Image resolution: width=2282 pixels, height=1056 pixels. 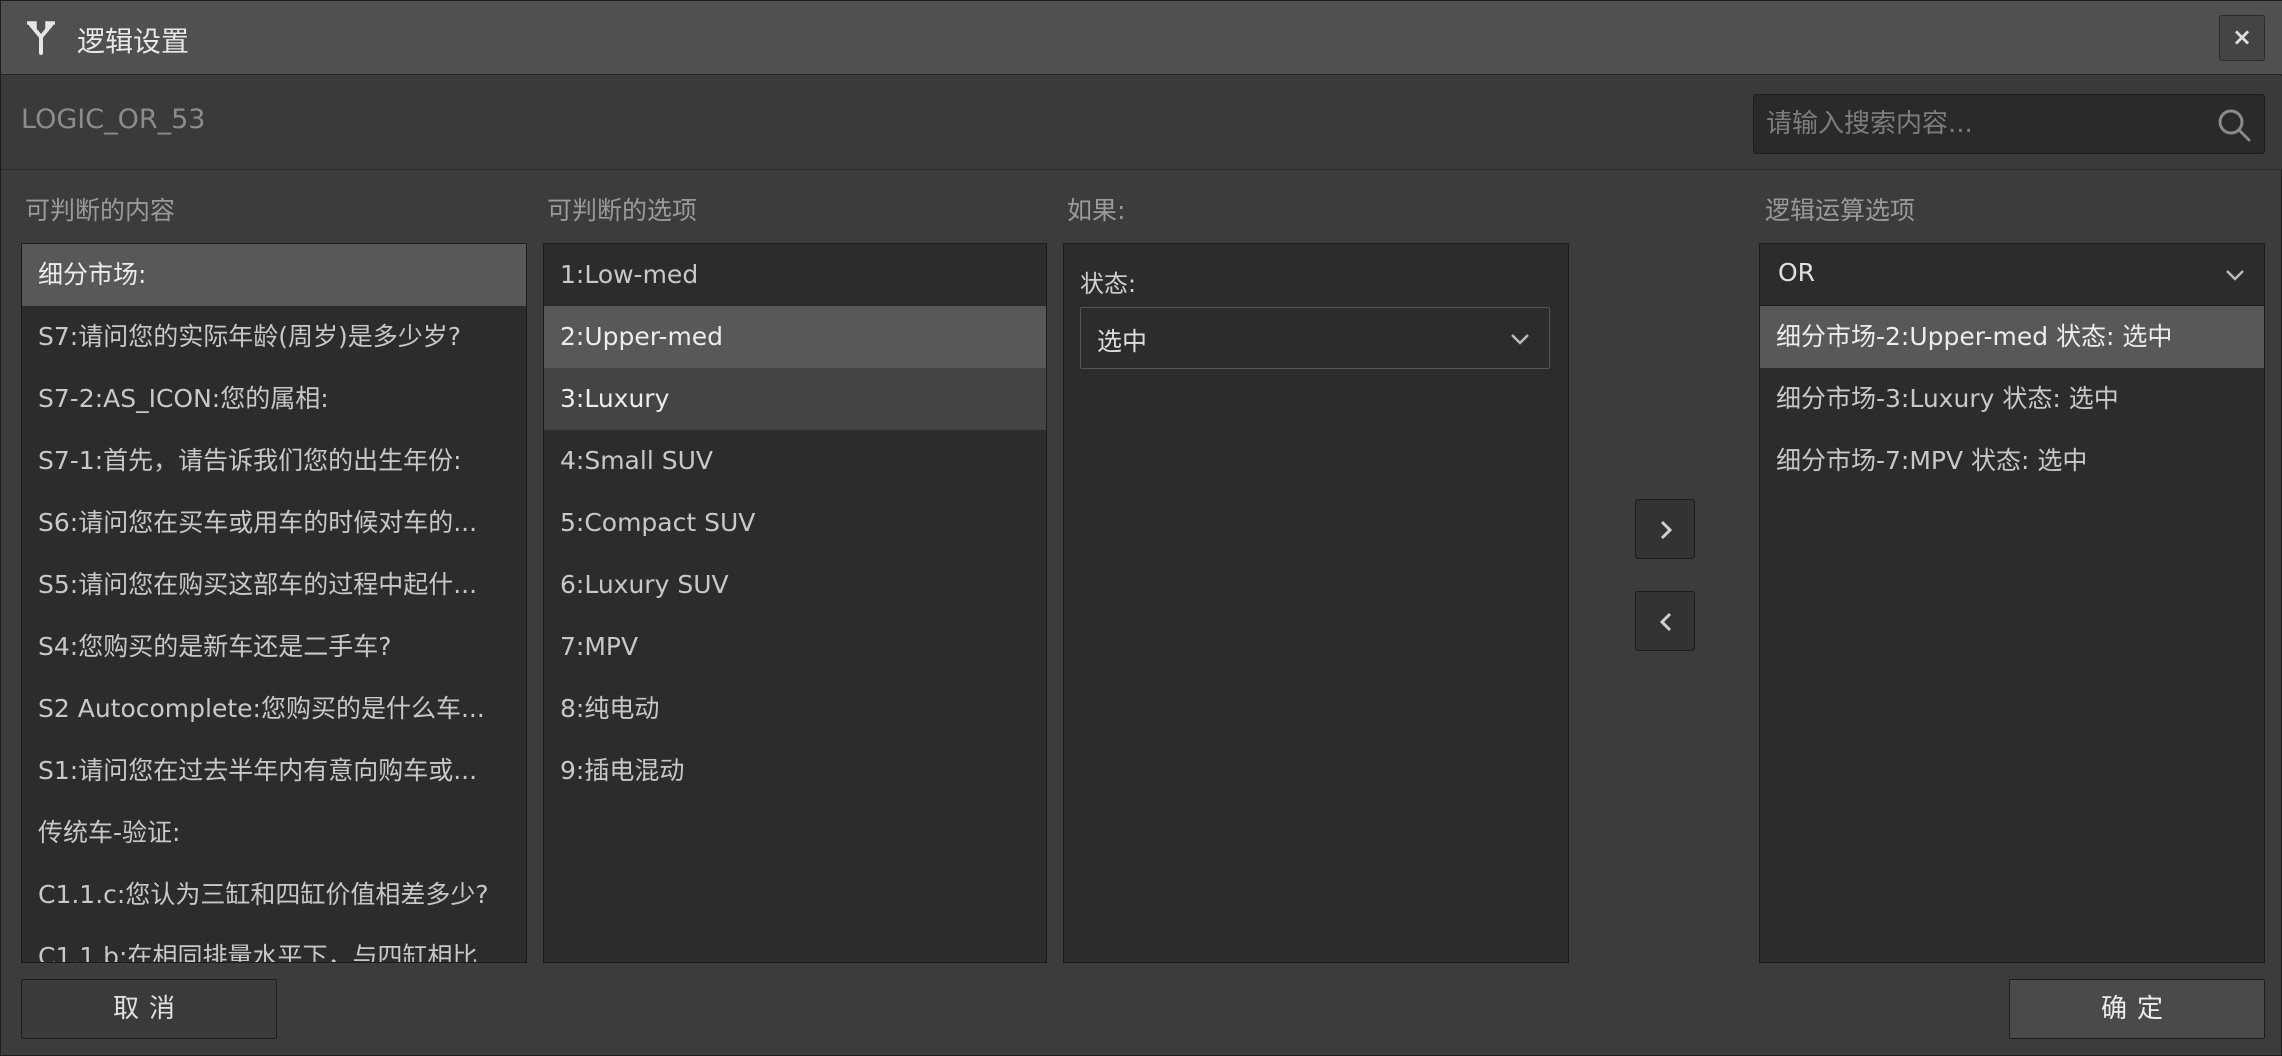 I want to click on ok-button: 确定, so click(x=2137, y=1009).